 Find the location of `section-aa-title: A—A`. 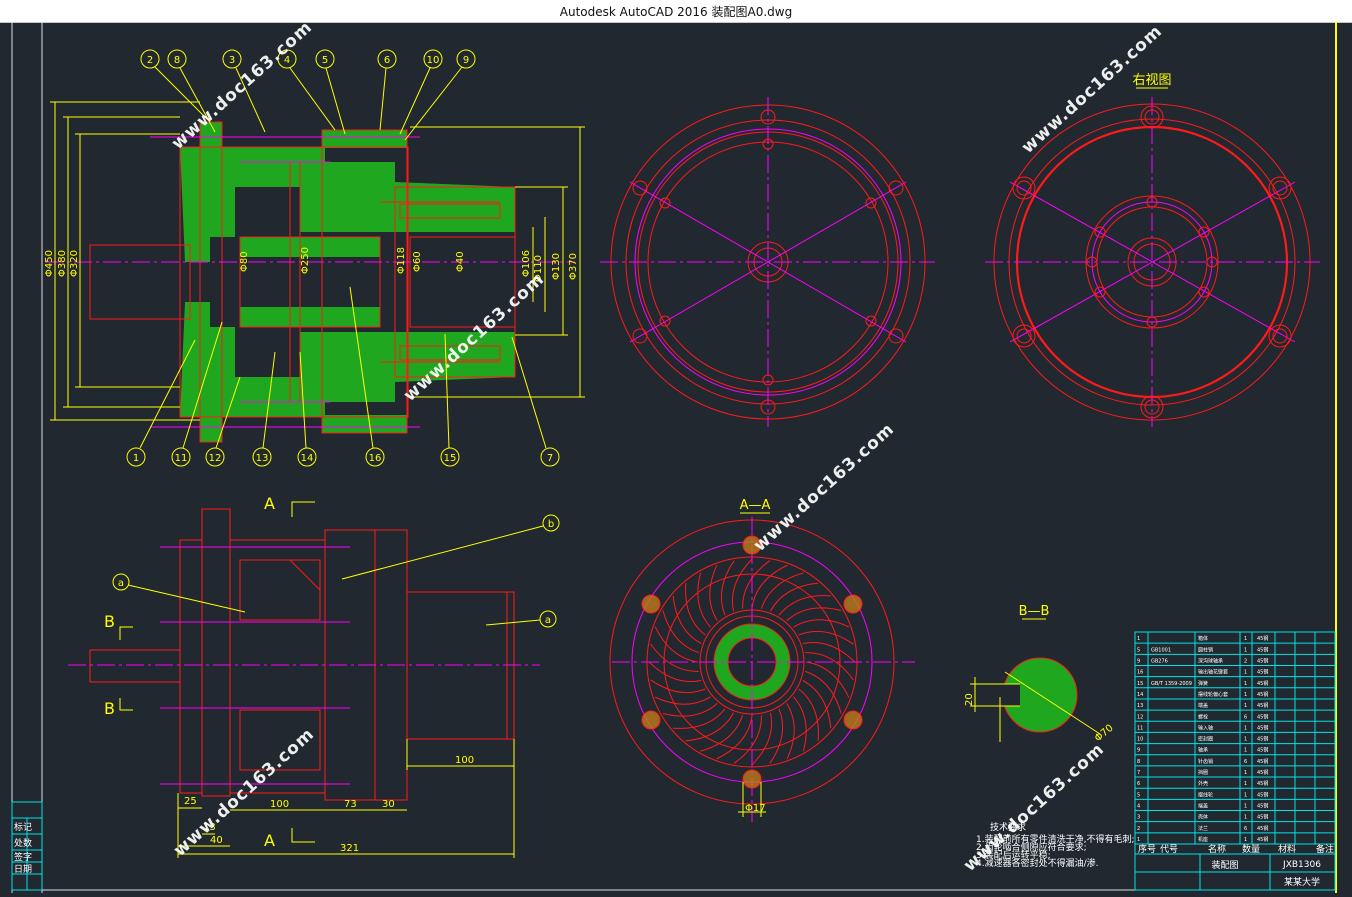

section-aa-title: A—A is located at coordinates (755, 505).